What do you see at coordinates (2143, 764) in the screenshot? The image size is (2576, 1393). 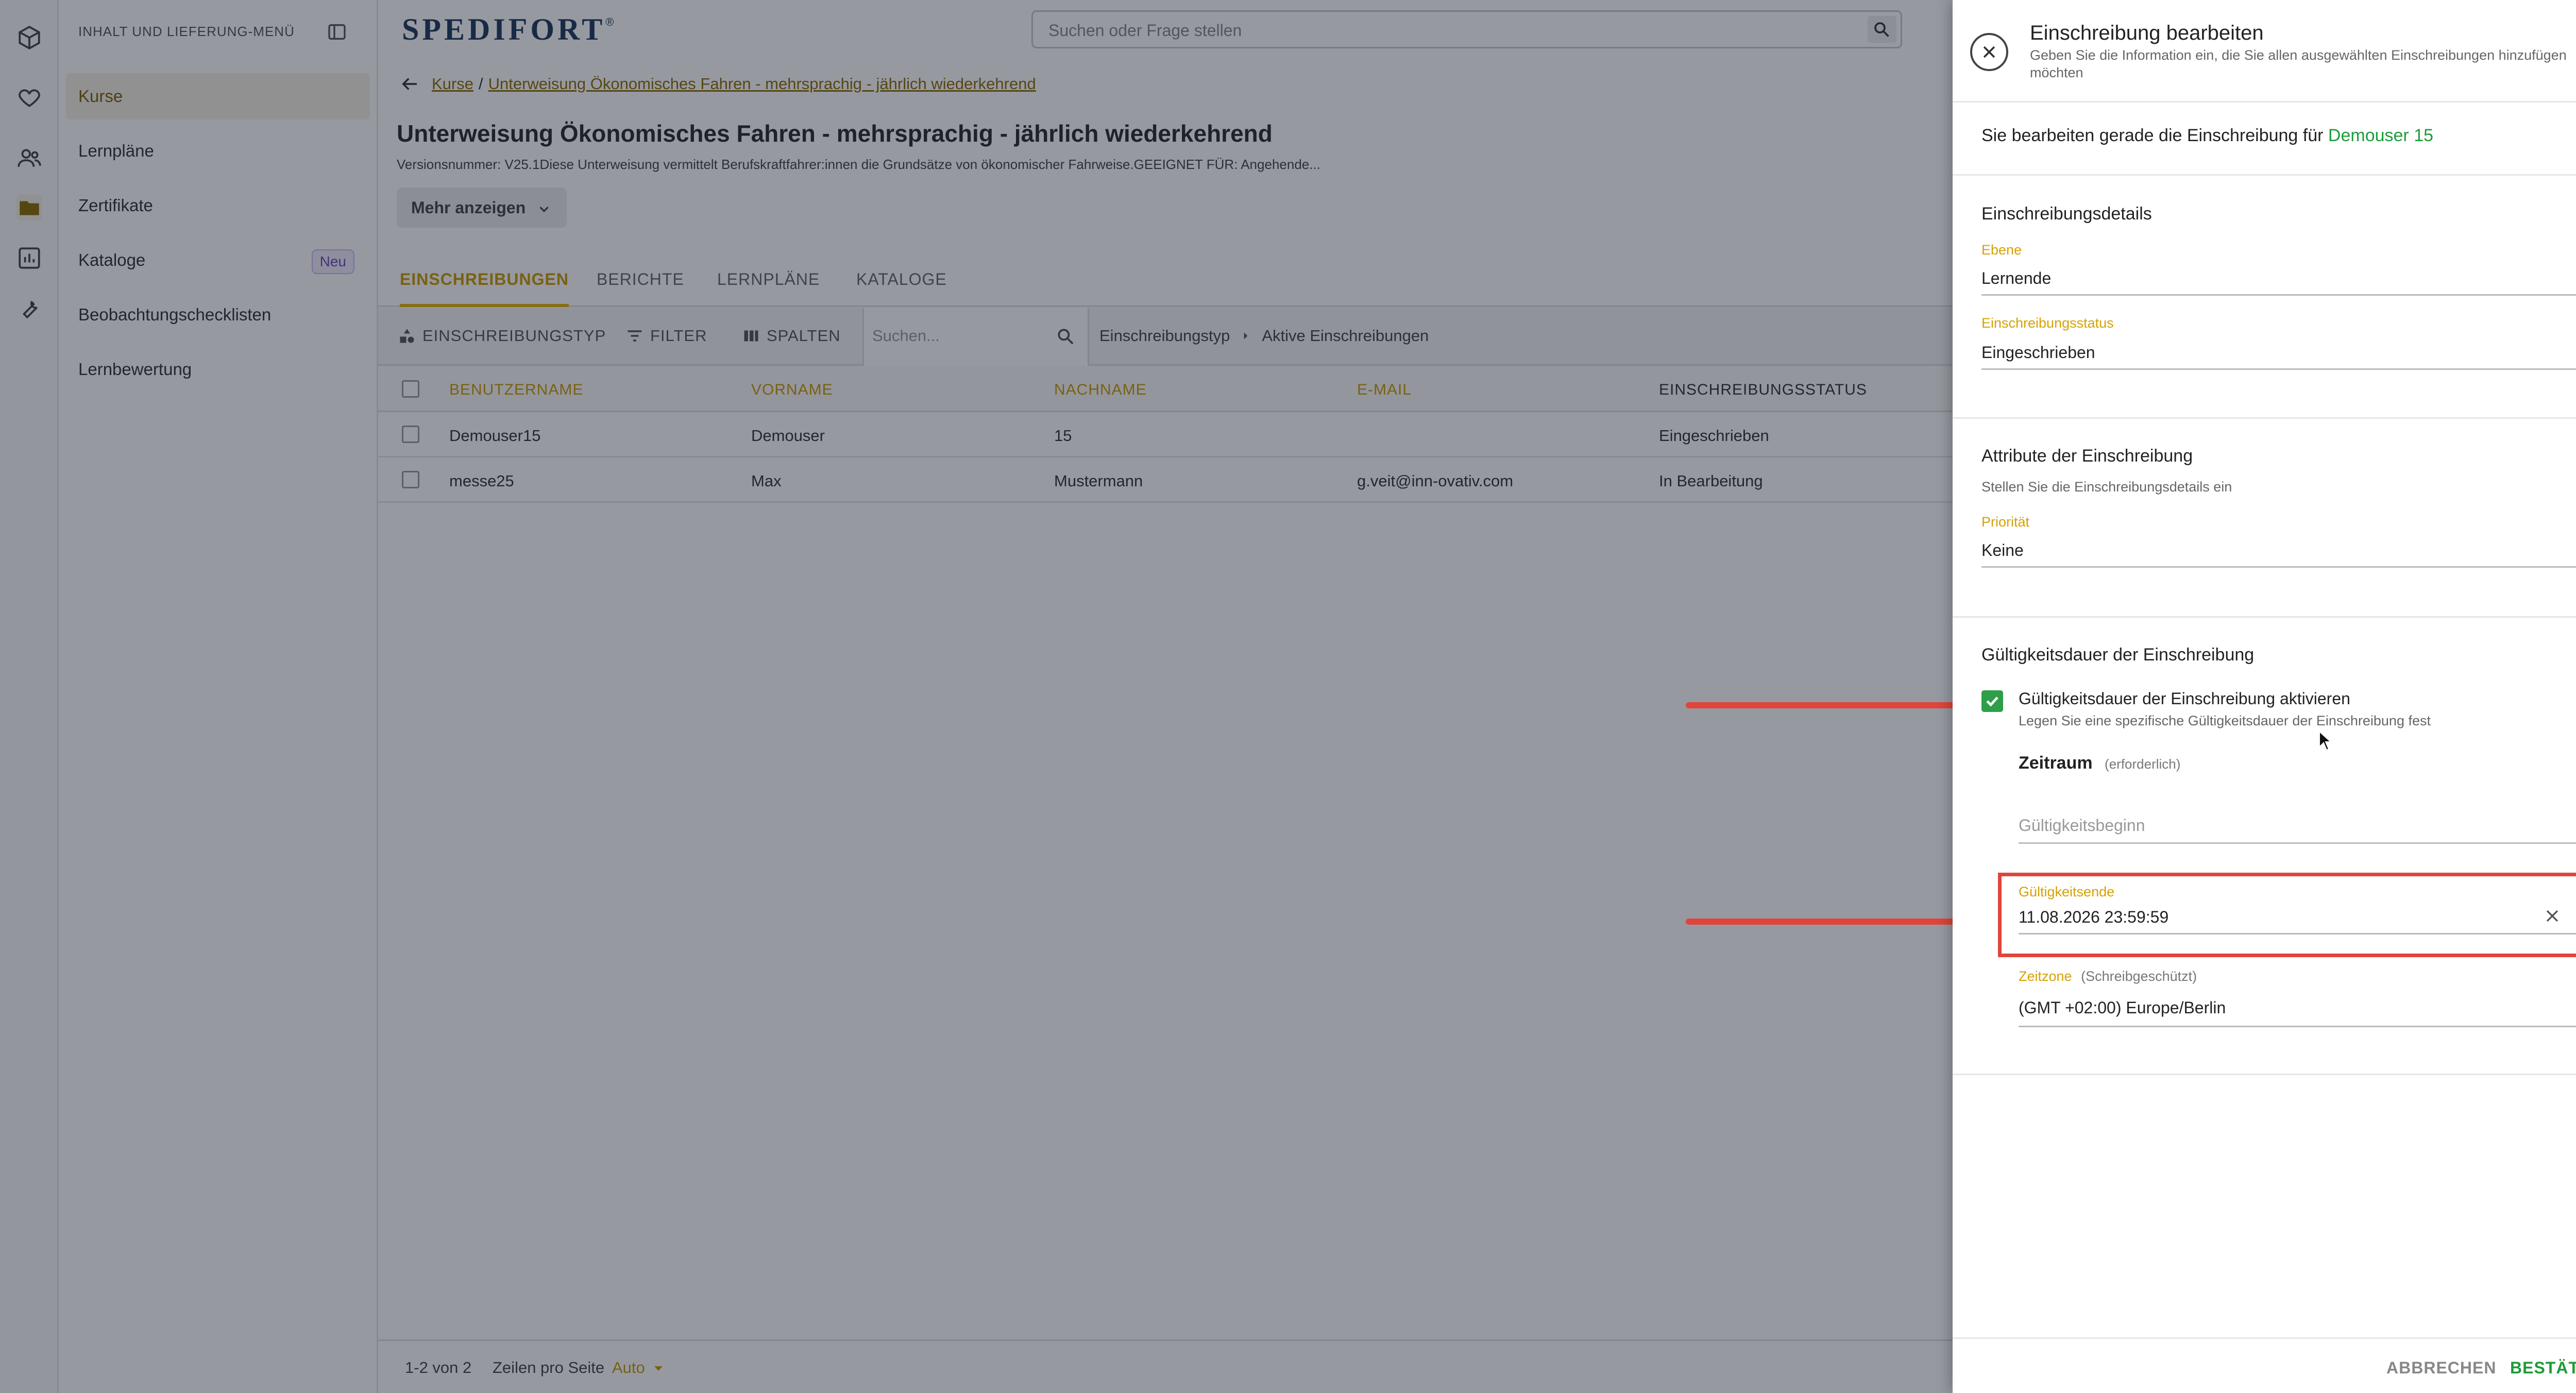 I see `required-hint: (erforderlich)` at bounding box center [2143, 764].